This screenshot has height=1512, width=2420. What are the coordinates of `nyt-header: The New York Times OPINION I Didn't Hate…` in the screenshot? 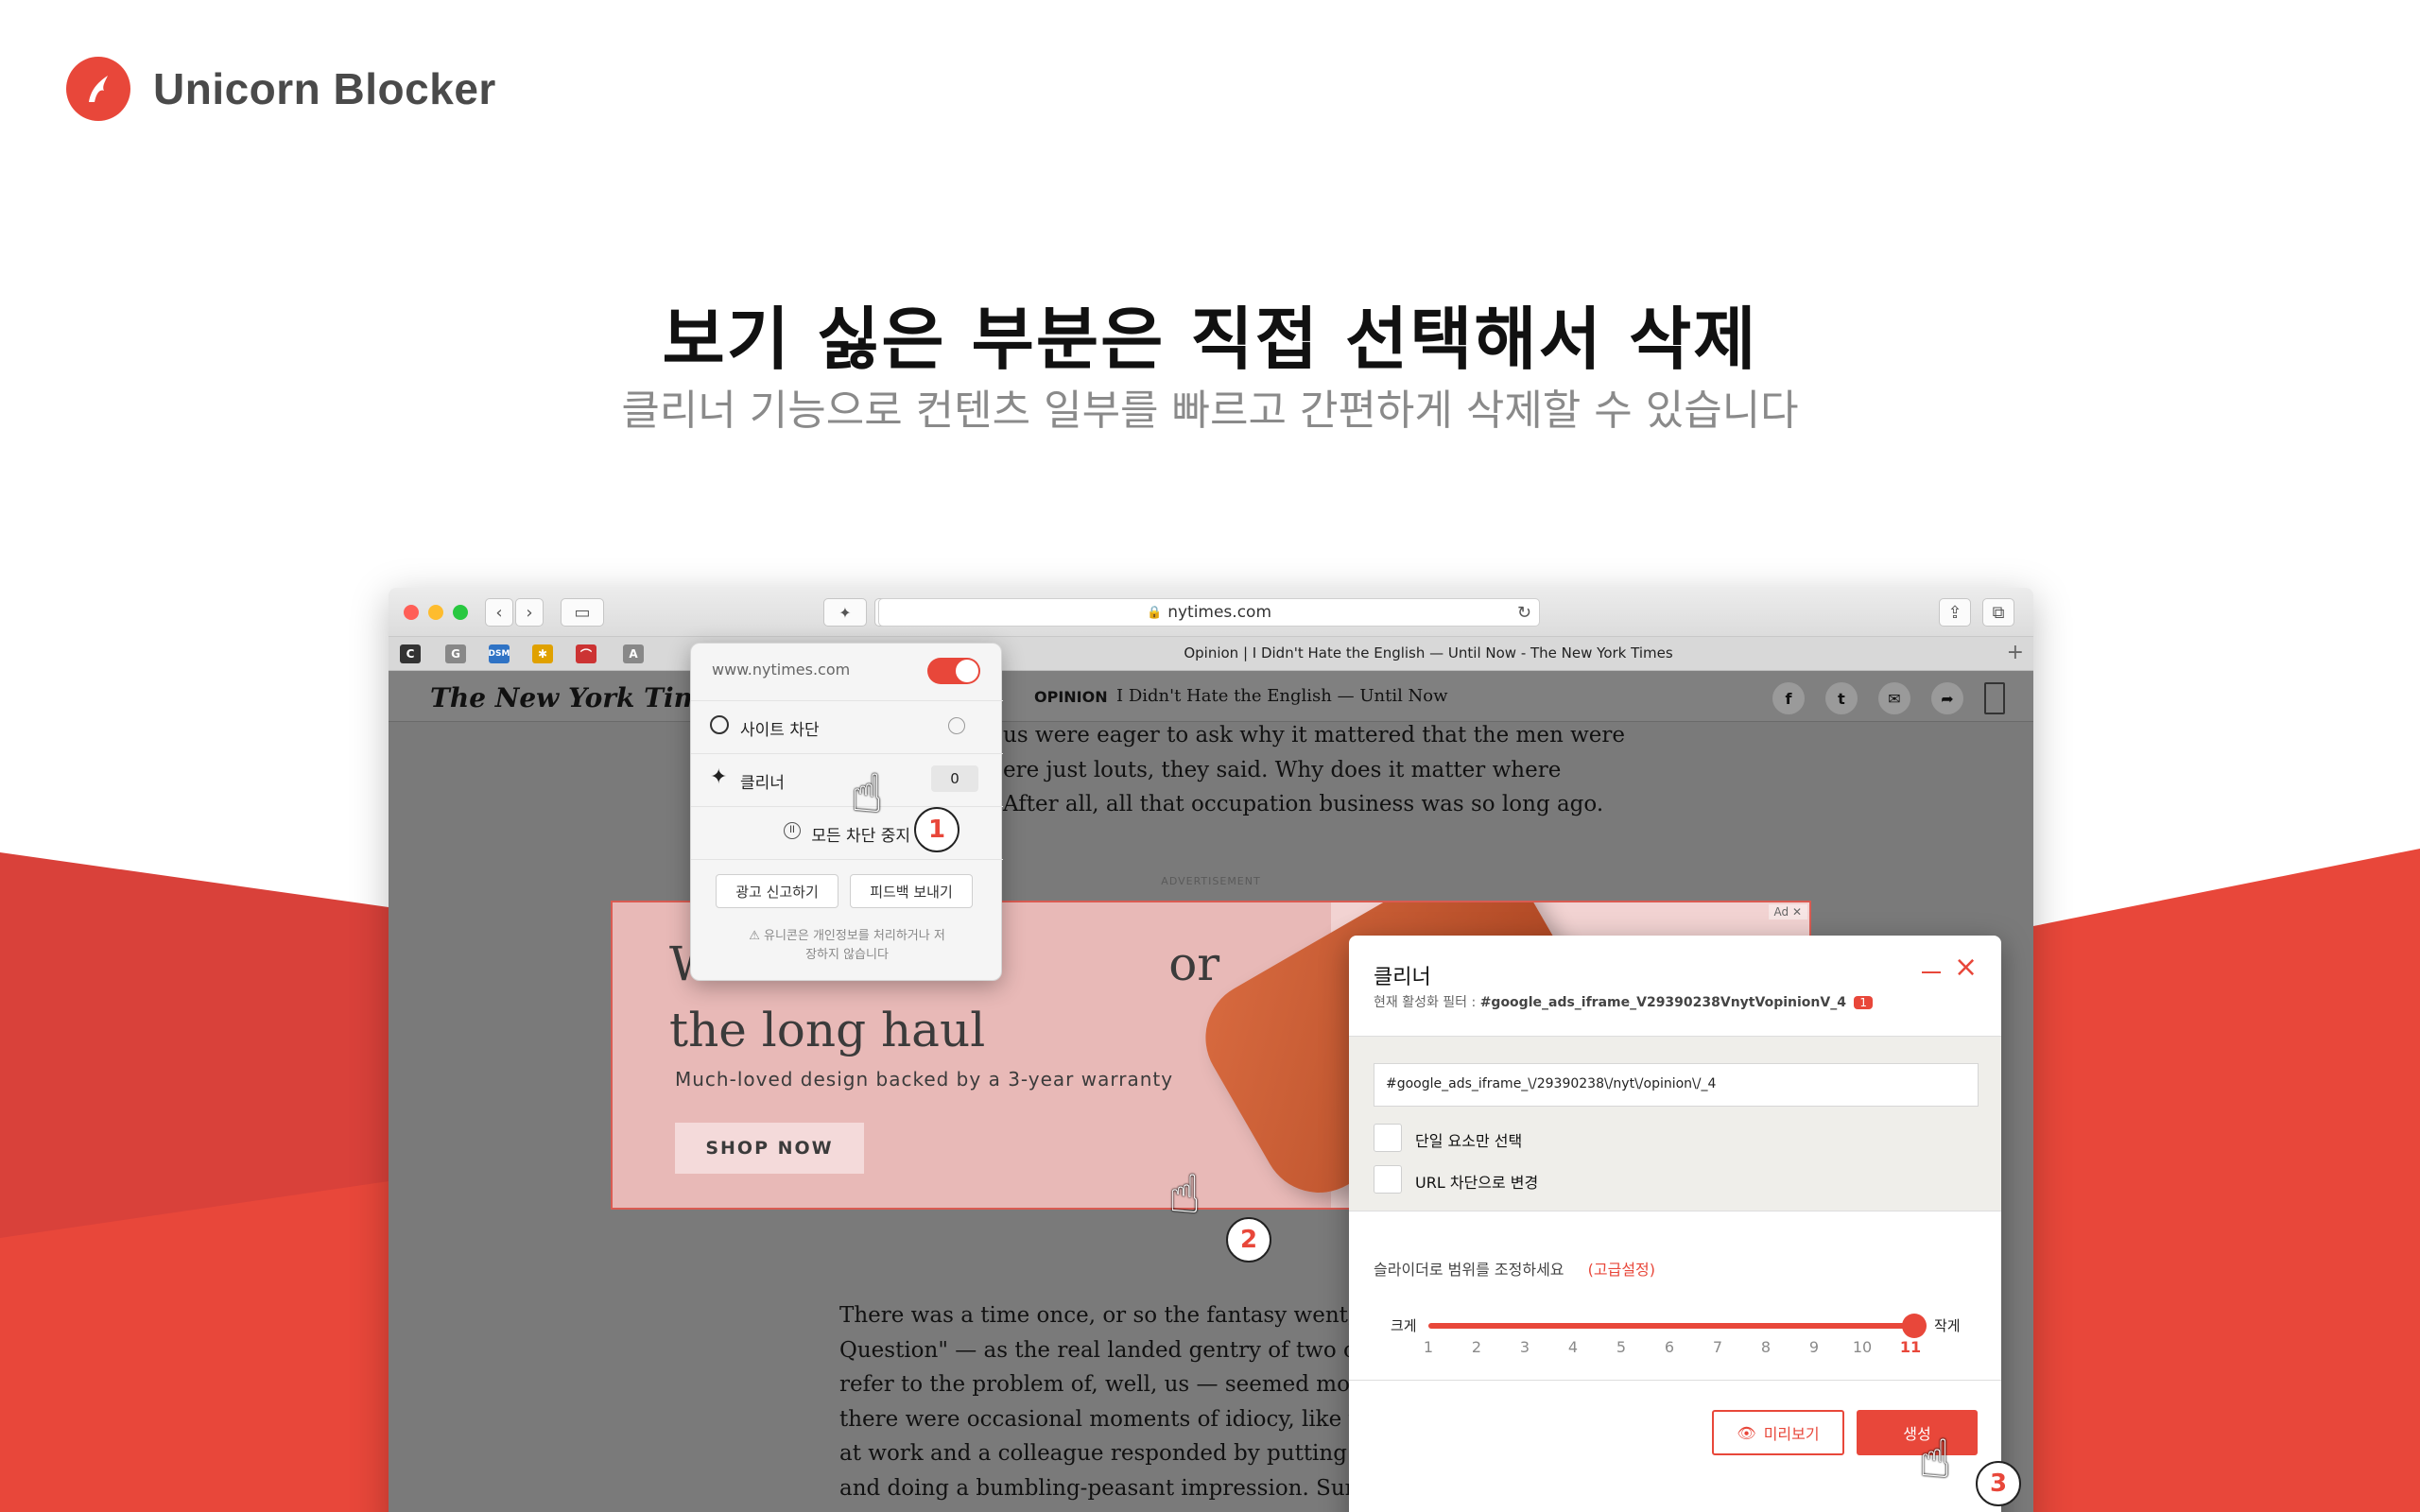 It's located at (1211, 696).